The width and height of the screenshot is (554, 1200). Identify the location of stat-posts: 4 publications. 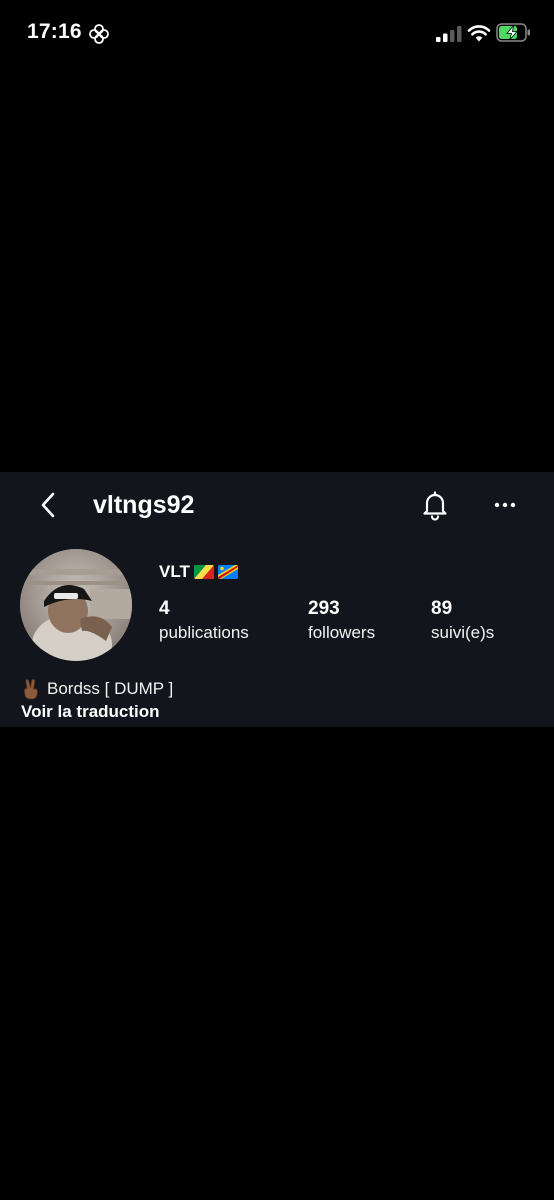
(204, 621).